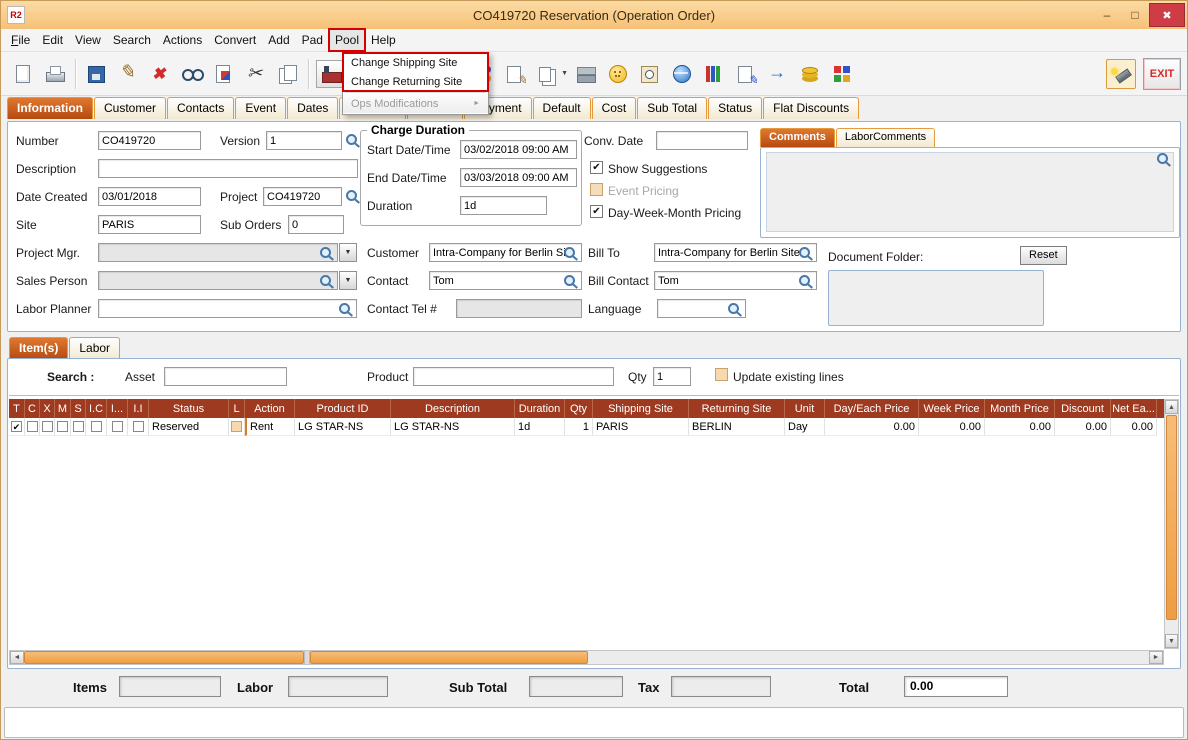 This screenshot has height=740, width=1188. I want to click on row-checkbox-x, so click(47, 426).